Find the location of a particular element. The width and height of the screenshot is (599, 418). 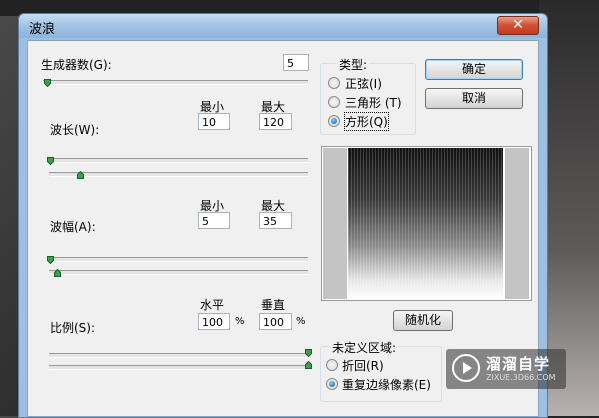

scale-vertical-label: 垂直 is located at coordinates (273, 305).